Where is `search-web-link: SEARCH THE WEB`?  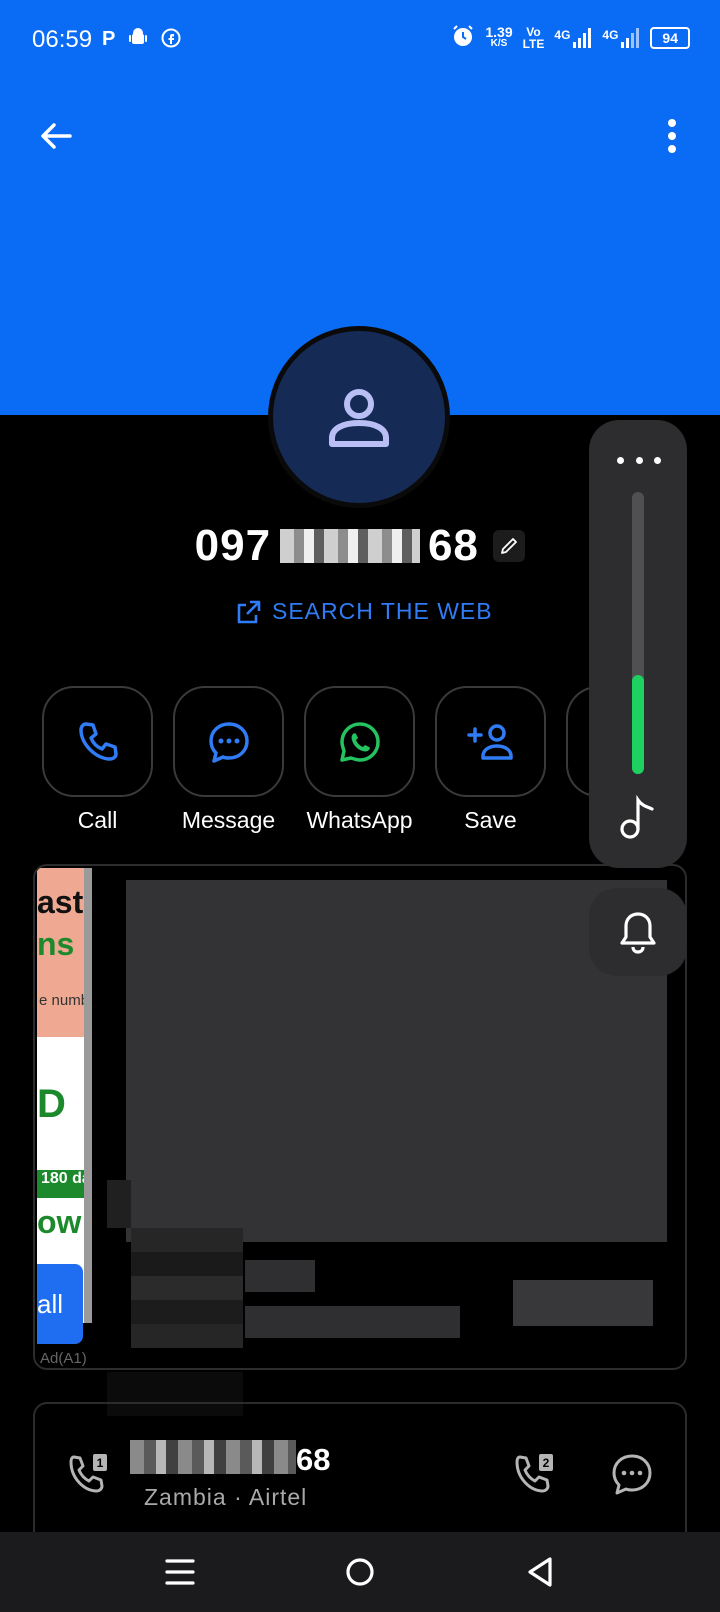 search-web-link: SEARCH THE WEB is located at coordinates (364, 611).